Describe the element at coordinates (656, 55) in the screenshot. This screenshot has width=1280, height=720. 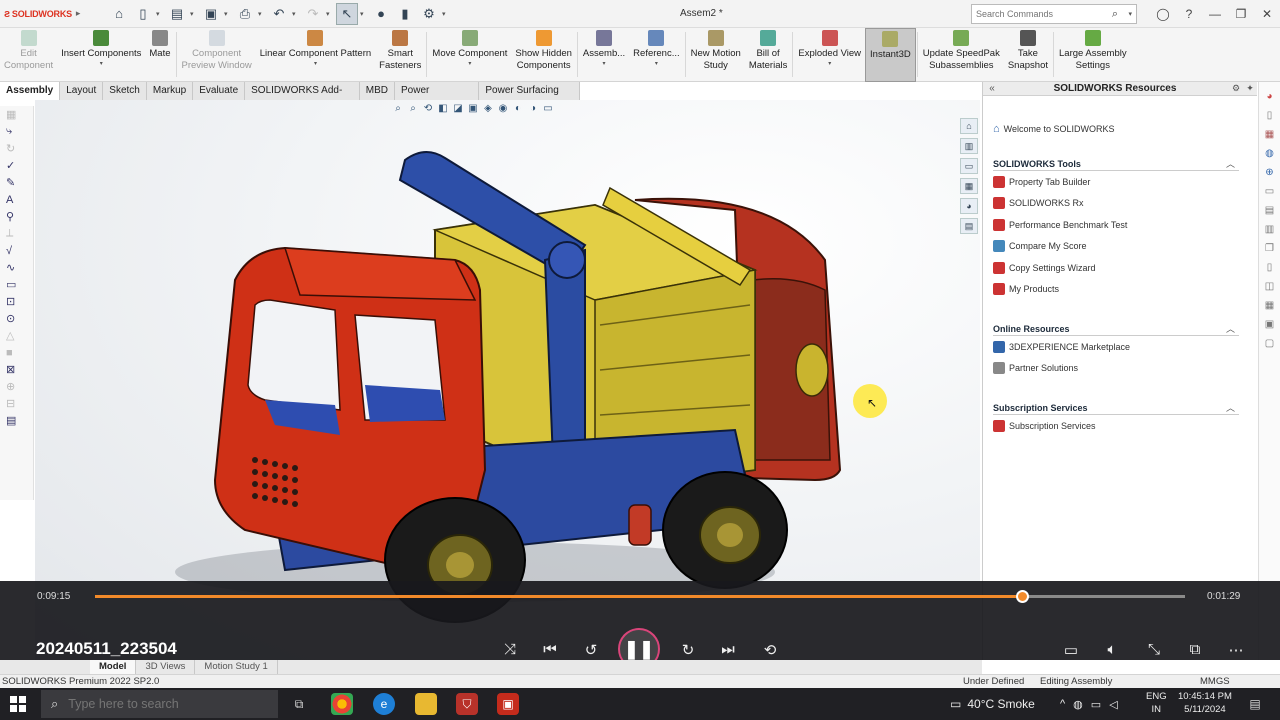
I see `reference-button: Referenc... ▾` at that location.